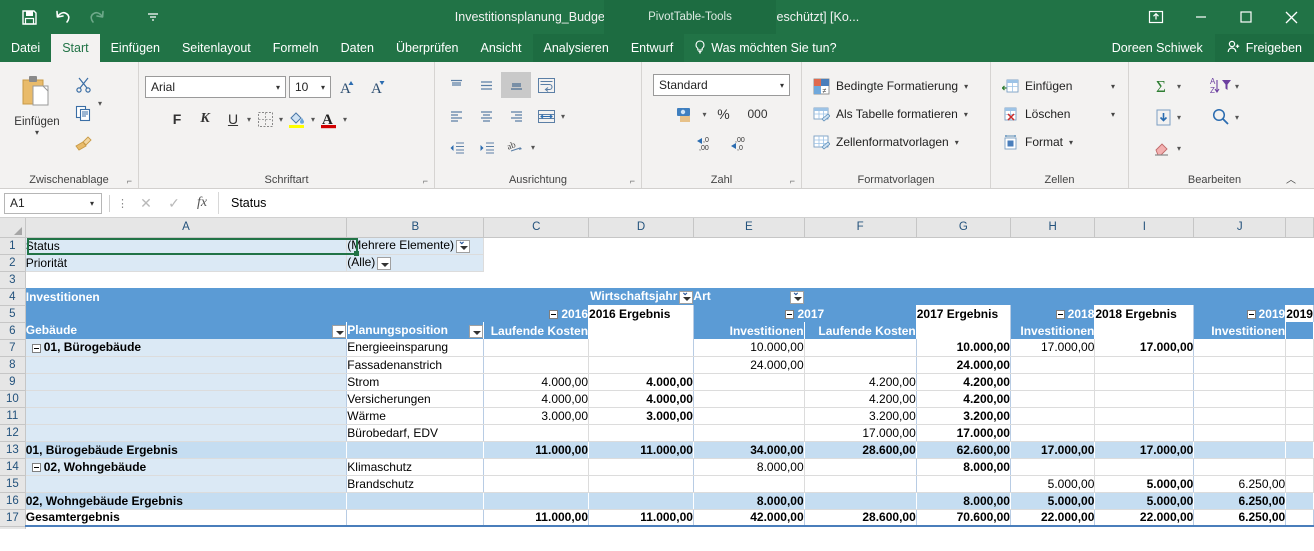 The width and height of the screenshot is (1314, 551). What do you see at coordinates (75, 48) in the screenshot?
I see `tab-start: Start` at bounding box center [75, 48].